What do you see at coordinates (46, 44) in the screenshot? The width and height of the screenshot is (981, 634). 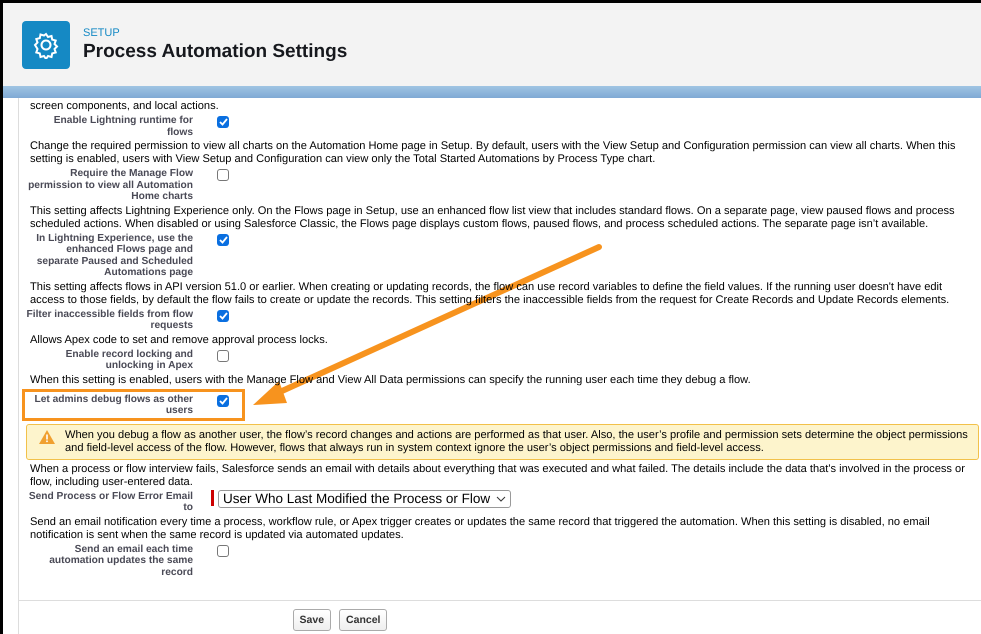 I see `settings-icon` at bounding box center [46, 44].